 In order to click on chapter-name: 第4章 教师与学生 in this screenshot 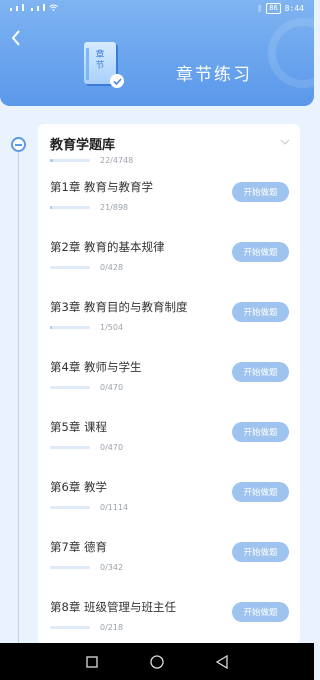, I will do `click(96, 367)`.